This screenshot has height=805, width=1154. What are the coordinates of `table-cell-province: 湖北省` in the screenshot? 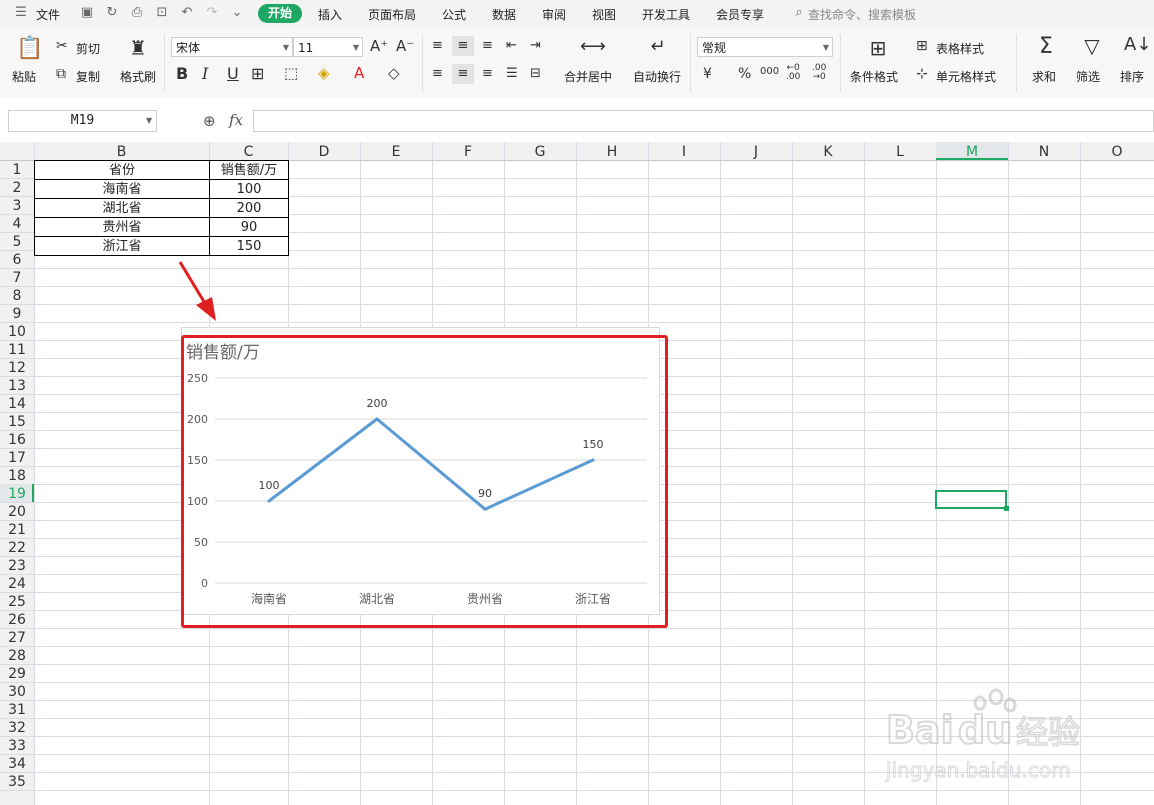 It's located at (122, 208).